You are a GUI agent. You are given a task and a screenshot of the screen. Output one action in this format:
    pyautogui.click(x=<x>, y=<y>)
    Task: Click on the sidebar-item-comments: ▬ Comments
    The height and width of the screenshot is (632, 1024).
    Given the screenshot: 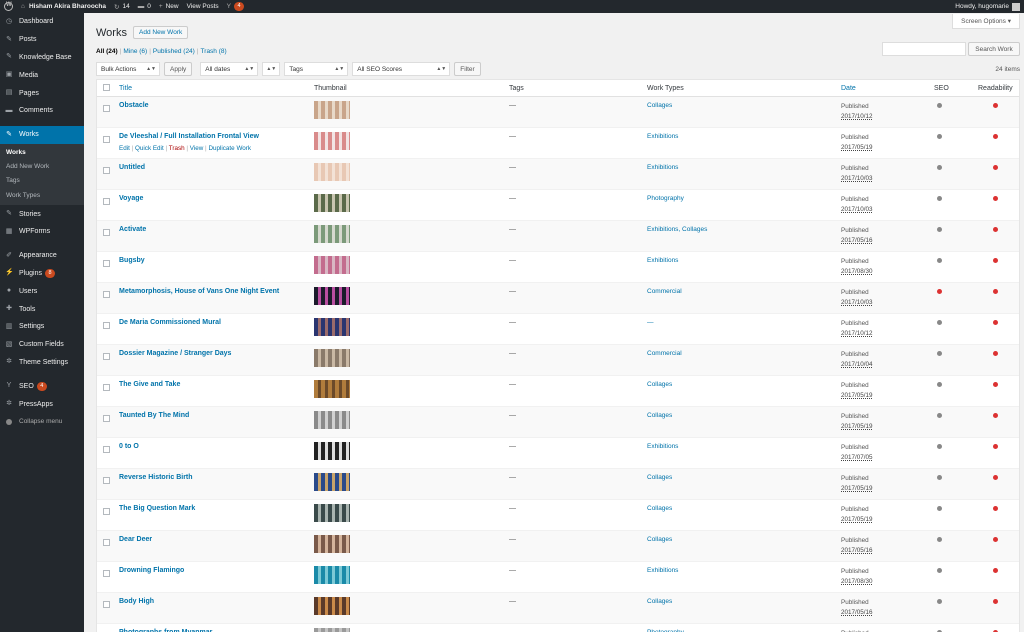 What is the action you would take?
    pyautogui.click(x=42, y=111)
    